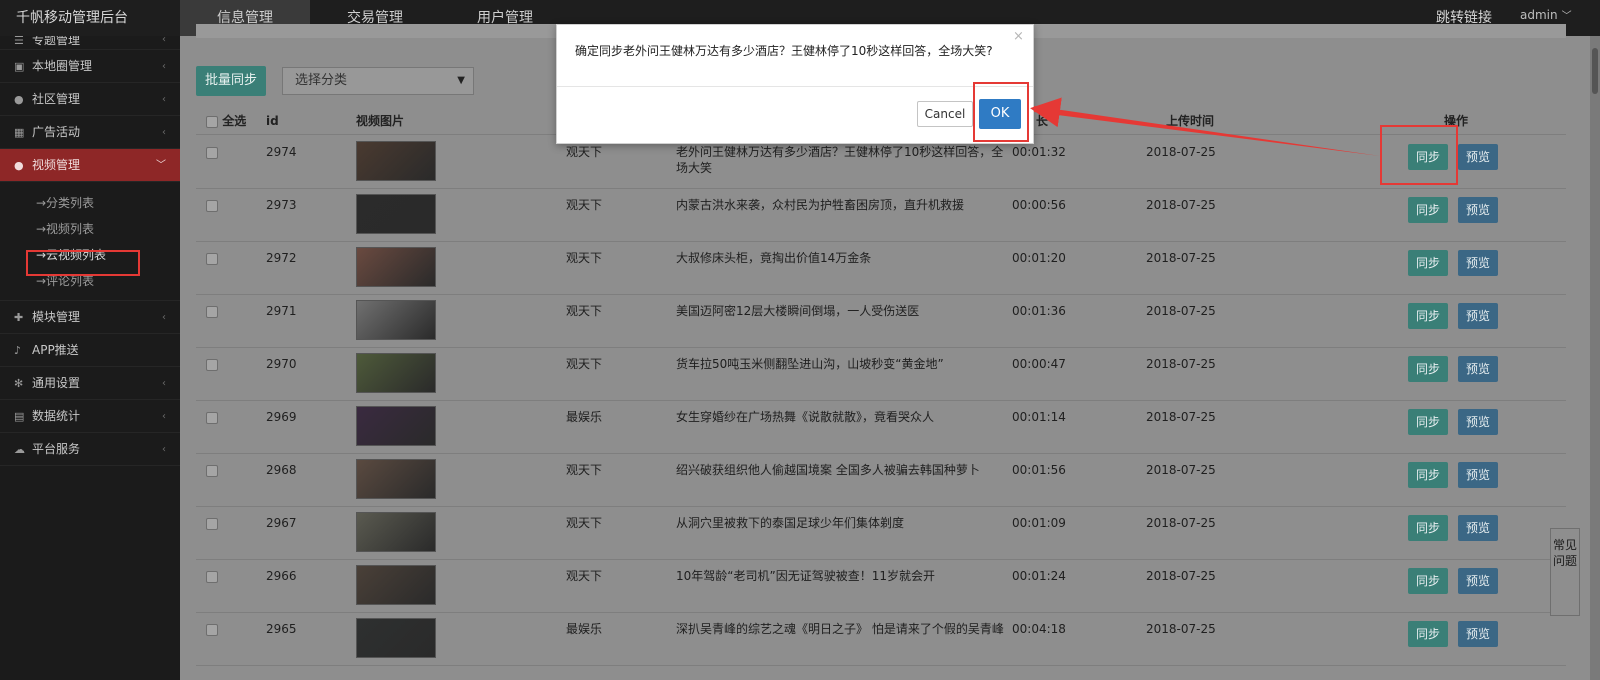 The width and height of the screenshot is (1600, 680). I want to click on sidebar-item-label: APP推送, so click(55, 350).